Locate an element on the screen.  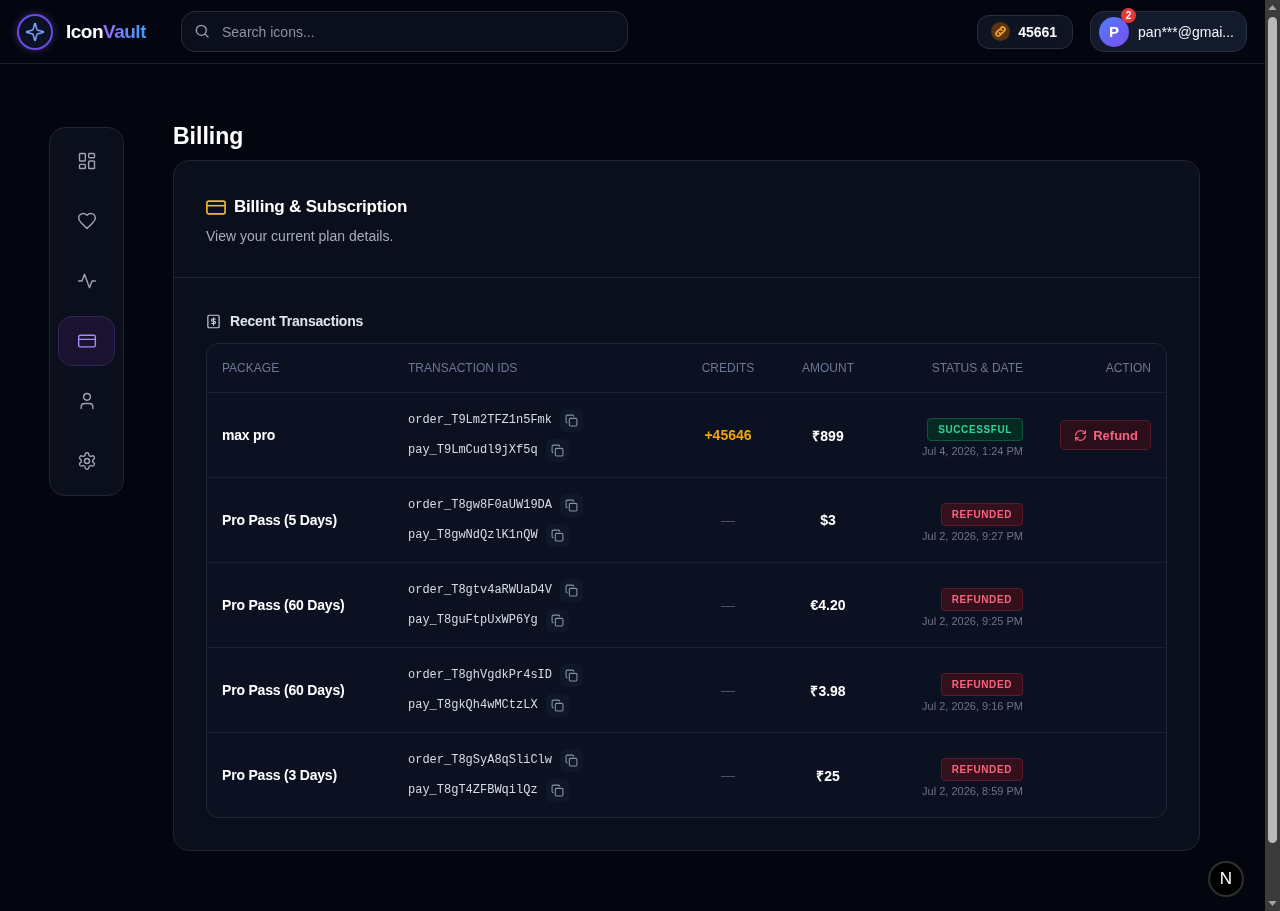
notification-badge: 2 is located at coordinates (1129, 15).